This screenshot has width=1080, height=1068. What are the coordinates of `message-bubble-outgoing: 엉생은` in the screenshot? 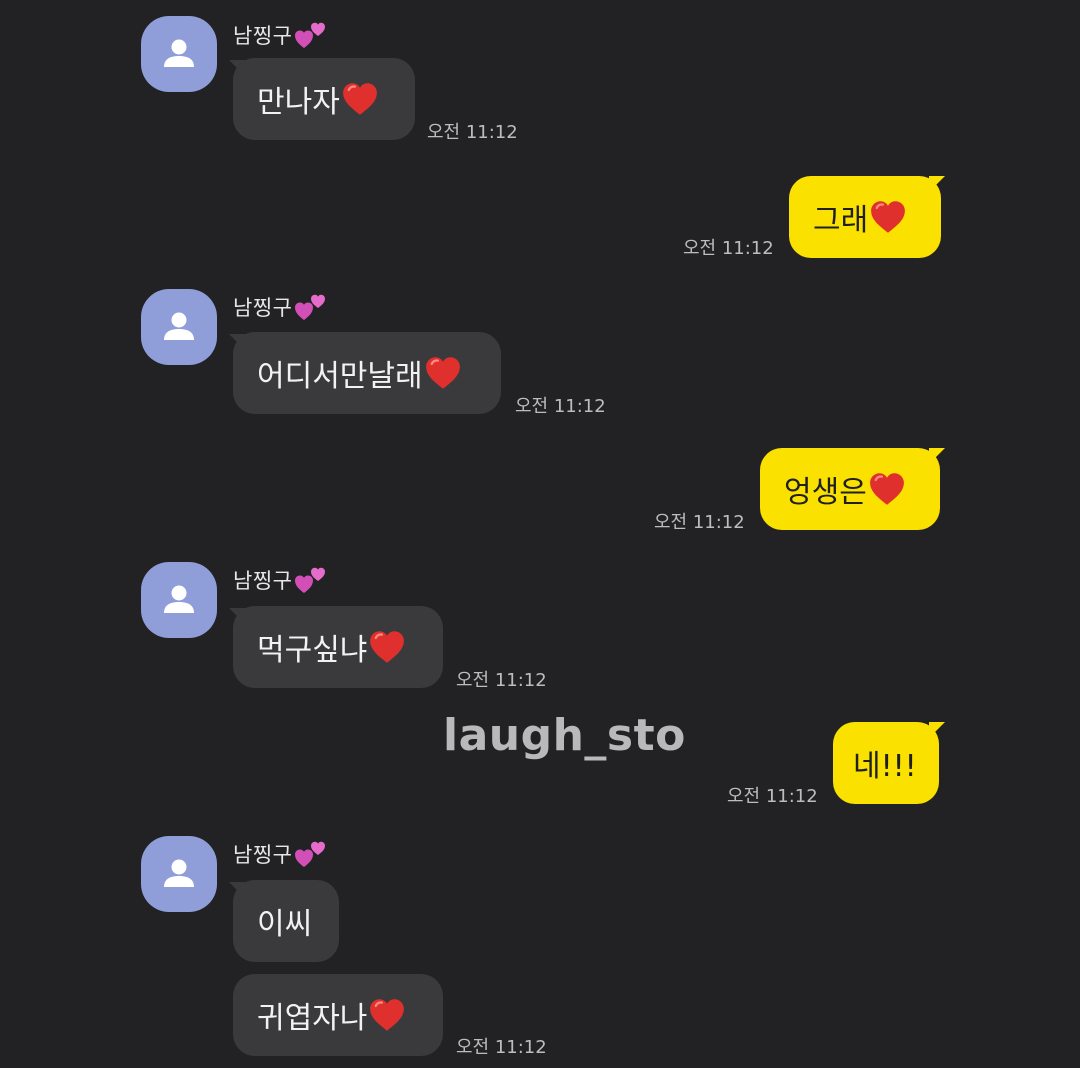 It's located at (850, 489).